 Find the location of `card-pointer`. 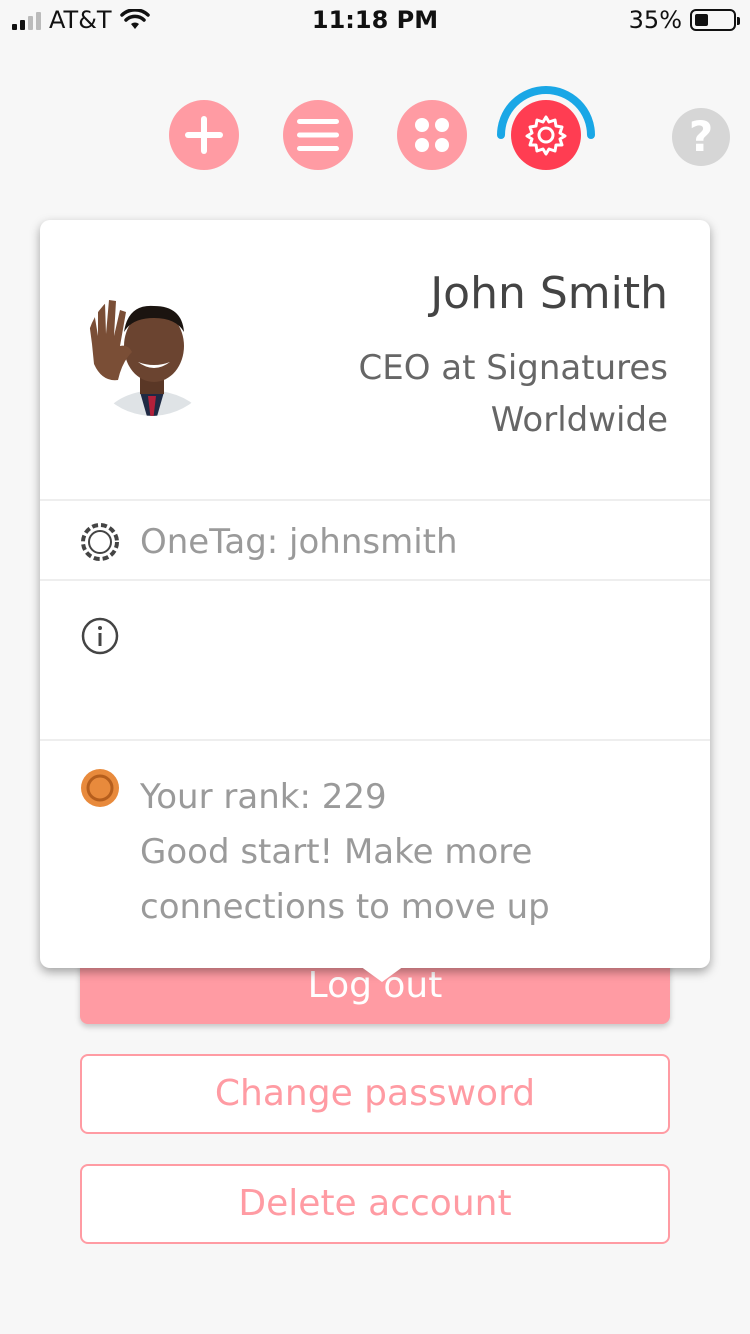

card-pointer is located at coordinates (382, 974).